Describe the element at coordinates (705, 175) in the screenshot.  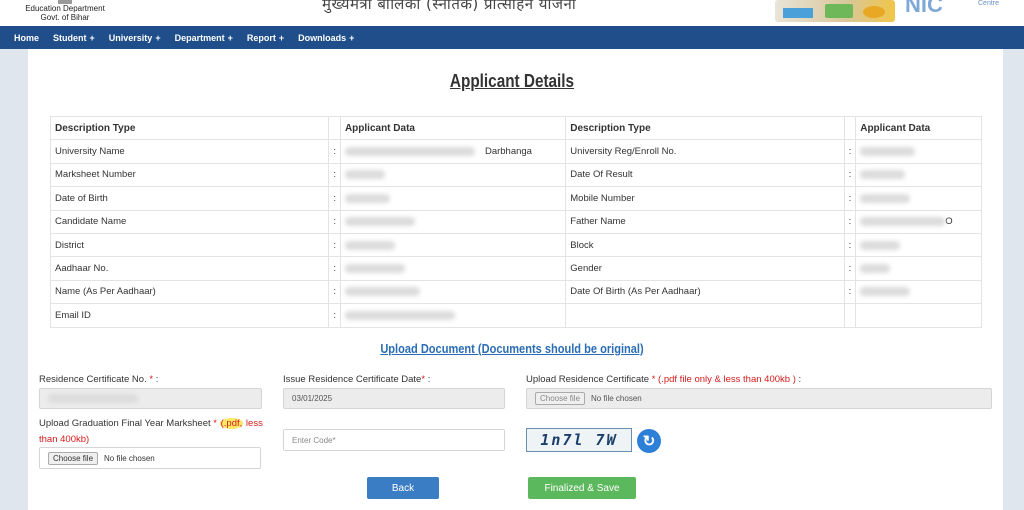
I see `row-label: Date Of Result` at that location.